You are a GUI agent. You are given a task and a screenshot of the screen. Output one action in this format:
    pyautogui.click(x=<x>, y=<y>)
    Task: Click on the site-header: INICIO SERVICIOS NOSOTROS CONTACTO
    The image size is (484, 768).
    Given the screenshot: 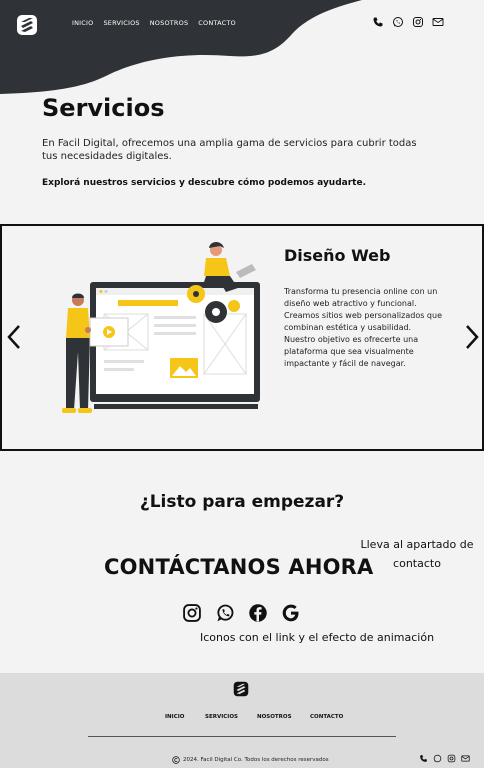 What is the action you would take?
    pyautogui.click(x=242, y=48)
    